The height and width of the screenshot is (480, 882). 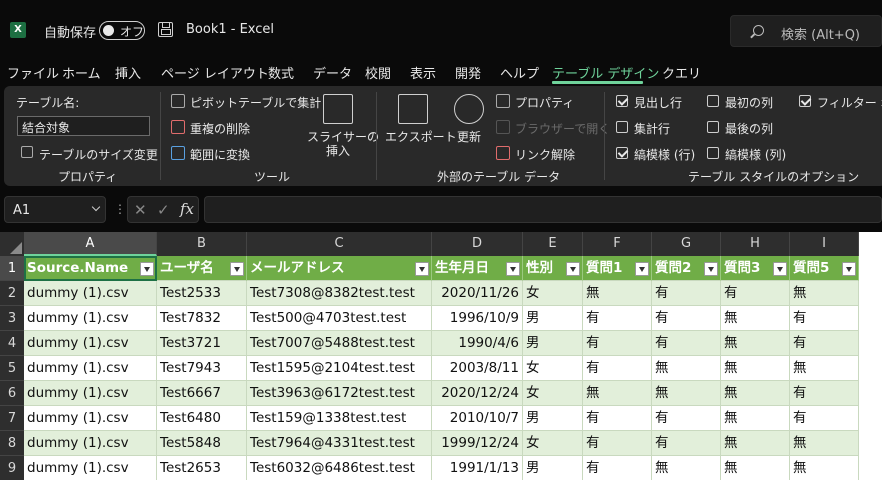 I want to click on table-cell: 2020/12/24, so click(x=477, y=393).